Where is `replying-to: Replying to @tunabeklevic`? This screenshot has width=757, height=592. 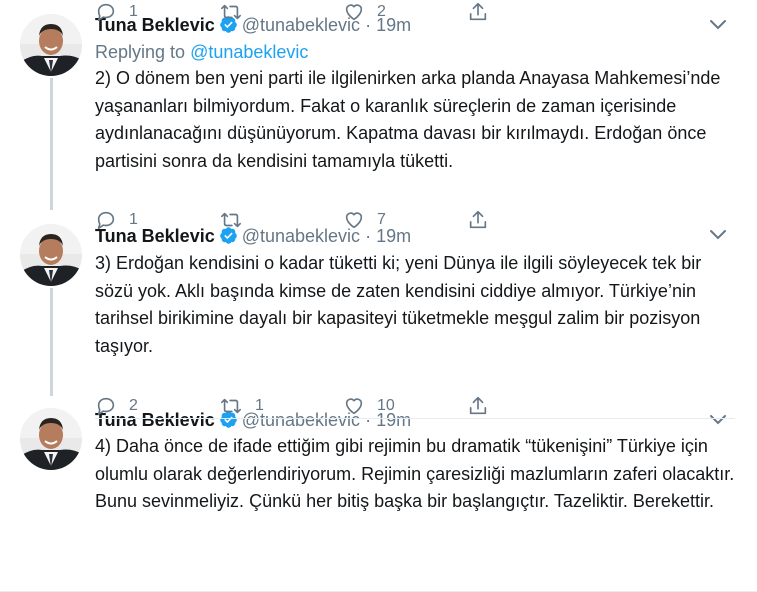 replying-to: Replying to @tunabeklevic is located at coordinates (201, 52).